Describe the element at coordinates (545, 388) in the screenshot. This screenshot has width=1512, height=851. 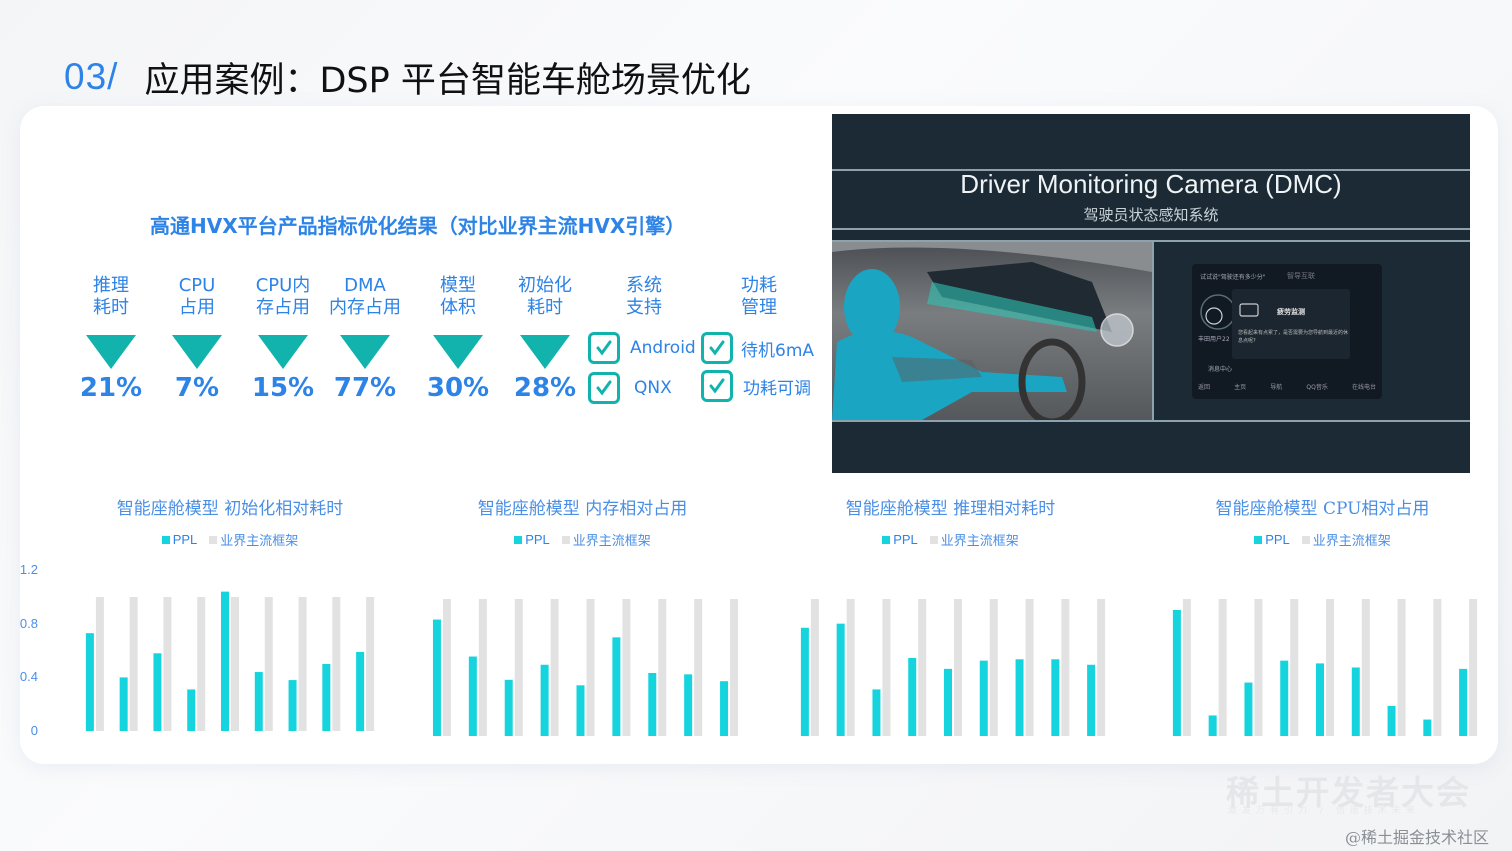
I see `metric-value: 28%` at that location.